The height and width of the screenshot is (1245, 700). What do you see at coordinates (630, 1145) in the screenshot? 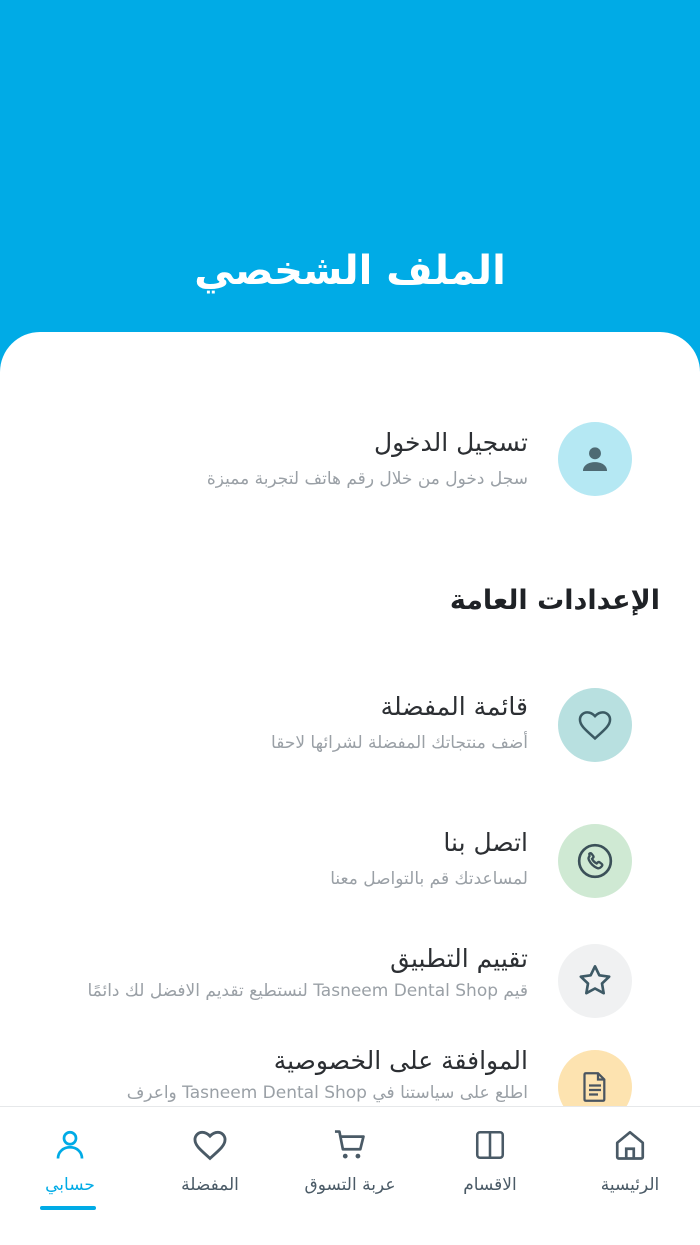
I see `home-icon` at bounding box center [630, 1145].